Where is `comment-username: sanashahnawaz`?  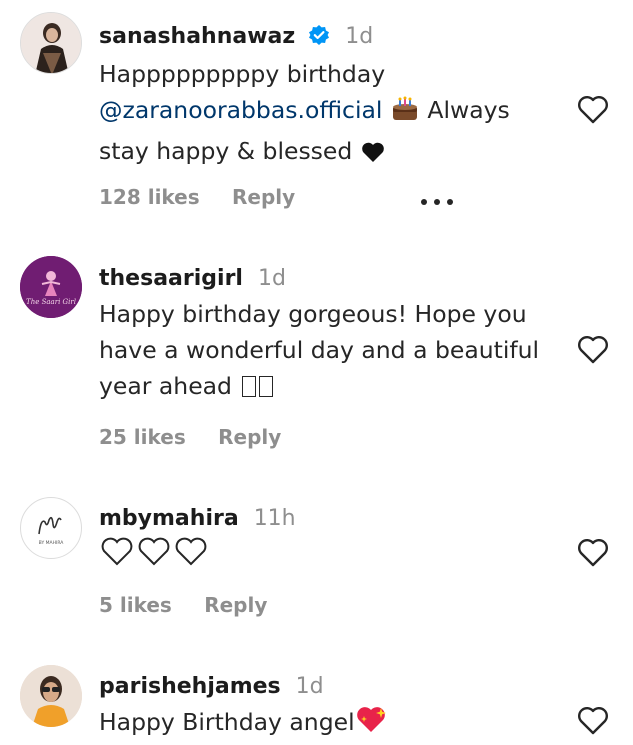
comment-username: sanashahnawaz is located at coordinates (197, 36).